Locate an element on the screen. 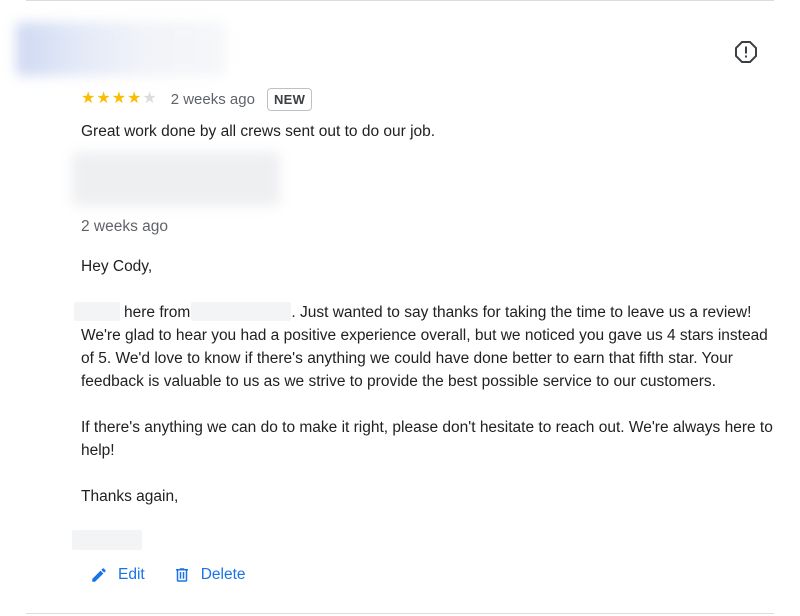 This screenshot has height=616, width=800. review-age: 2 weeks ago is located at coordinates (212, 99).